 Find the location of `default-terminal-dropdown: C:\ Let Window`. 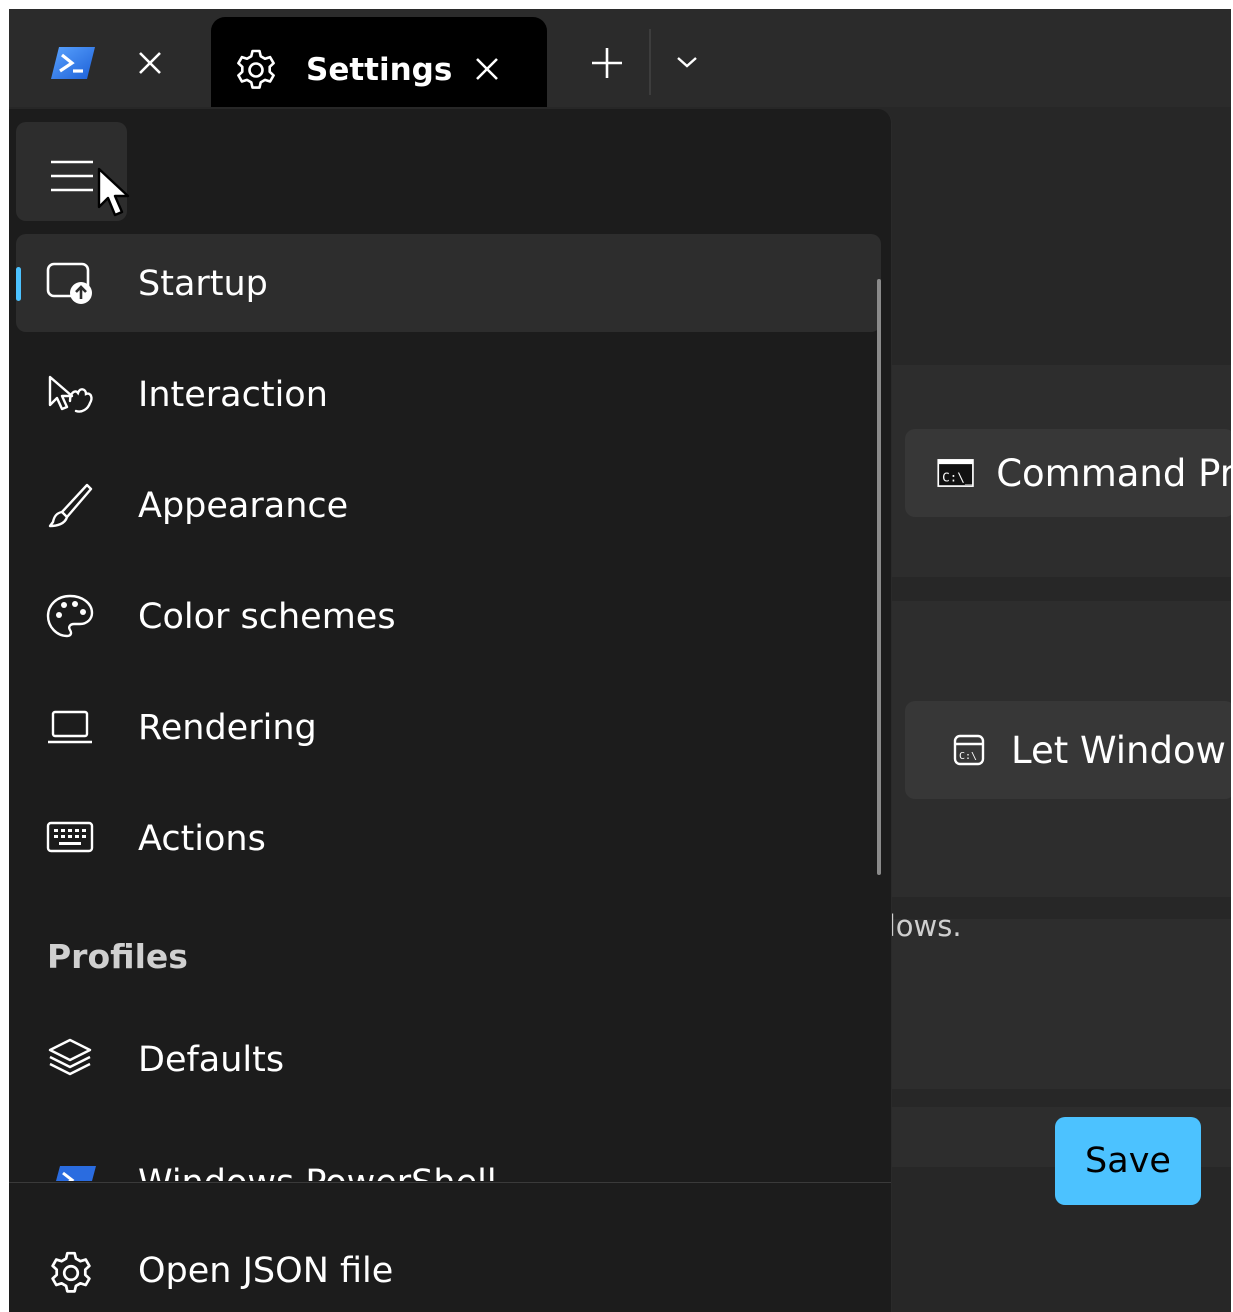

default-terminal-dropdown: C:\ Let Window is located at coordinates (1068, 750).